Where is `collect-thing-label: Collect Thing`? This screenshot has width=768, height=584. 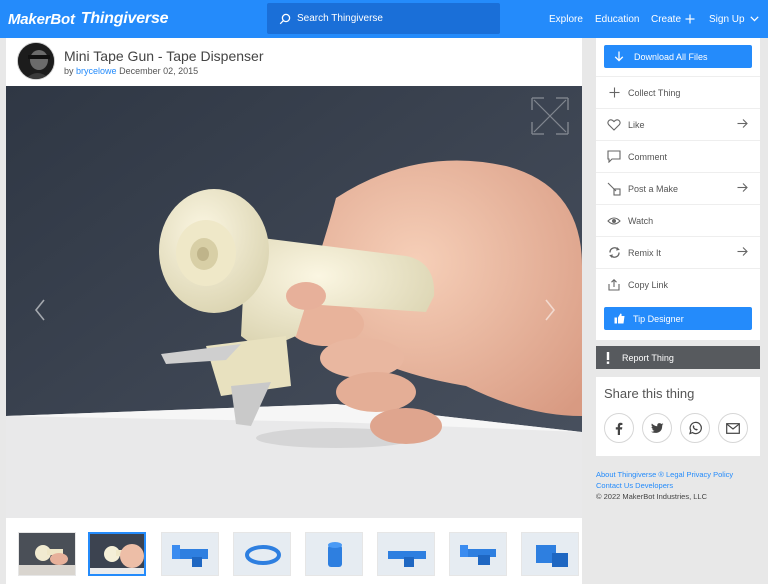 collect-thing-label: Collect Thing is located at coordinates (654, 92).